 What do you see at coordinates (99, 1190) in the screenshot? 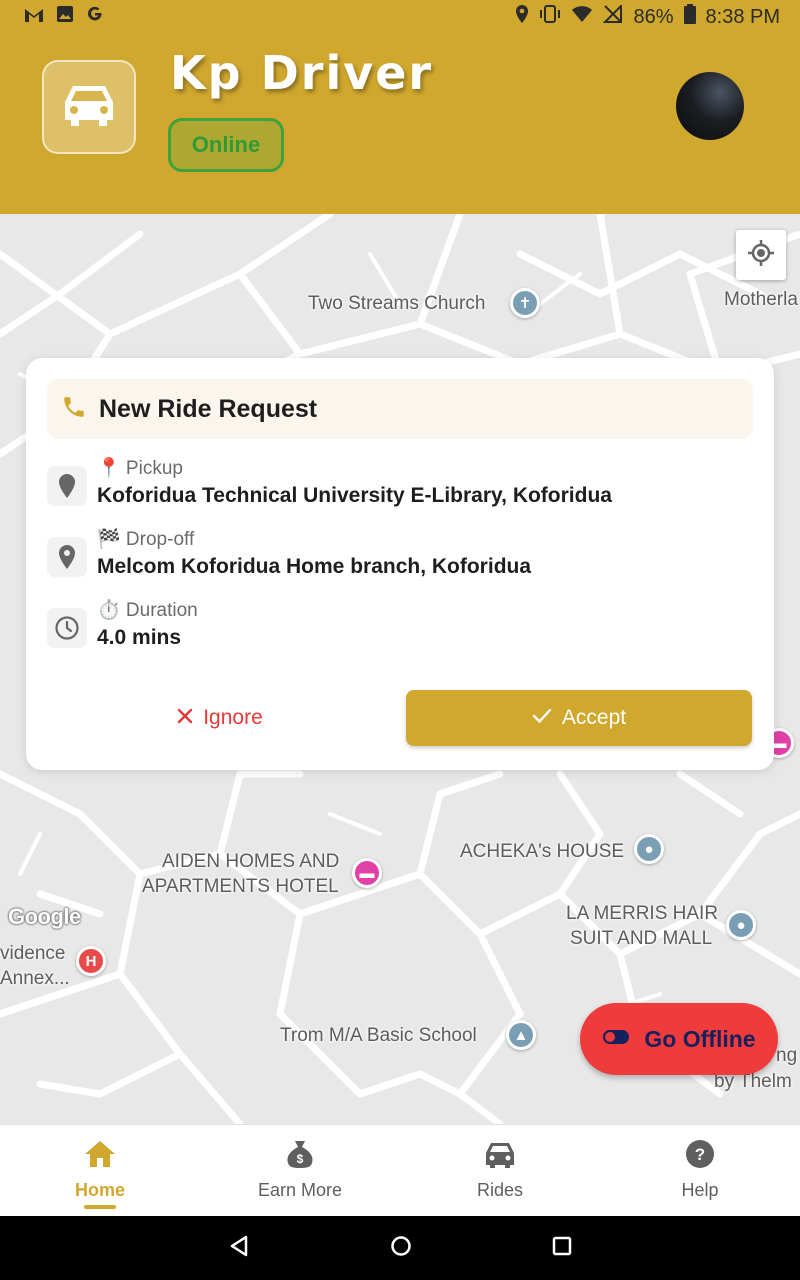
I see `nav-label-home: Home` at bounding box center [99, 1190].